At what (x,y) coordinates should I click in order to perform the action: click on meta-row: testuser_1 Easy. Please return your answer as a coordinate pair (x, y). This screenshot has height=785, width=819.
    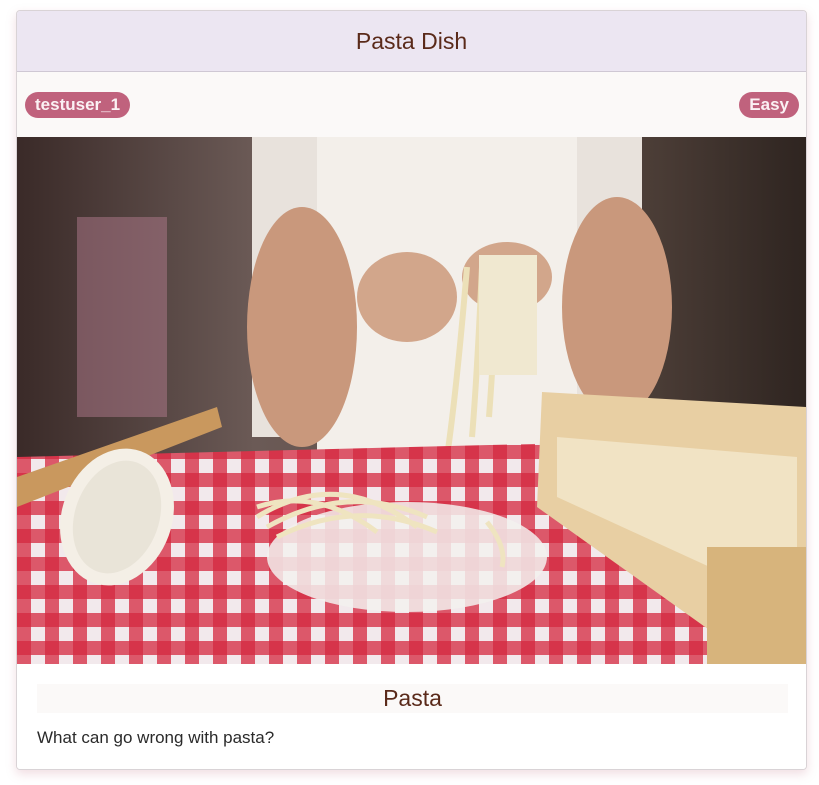
    Looking at the image, I should click on (411, 104).